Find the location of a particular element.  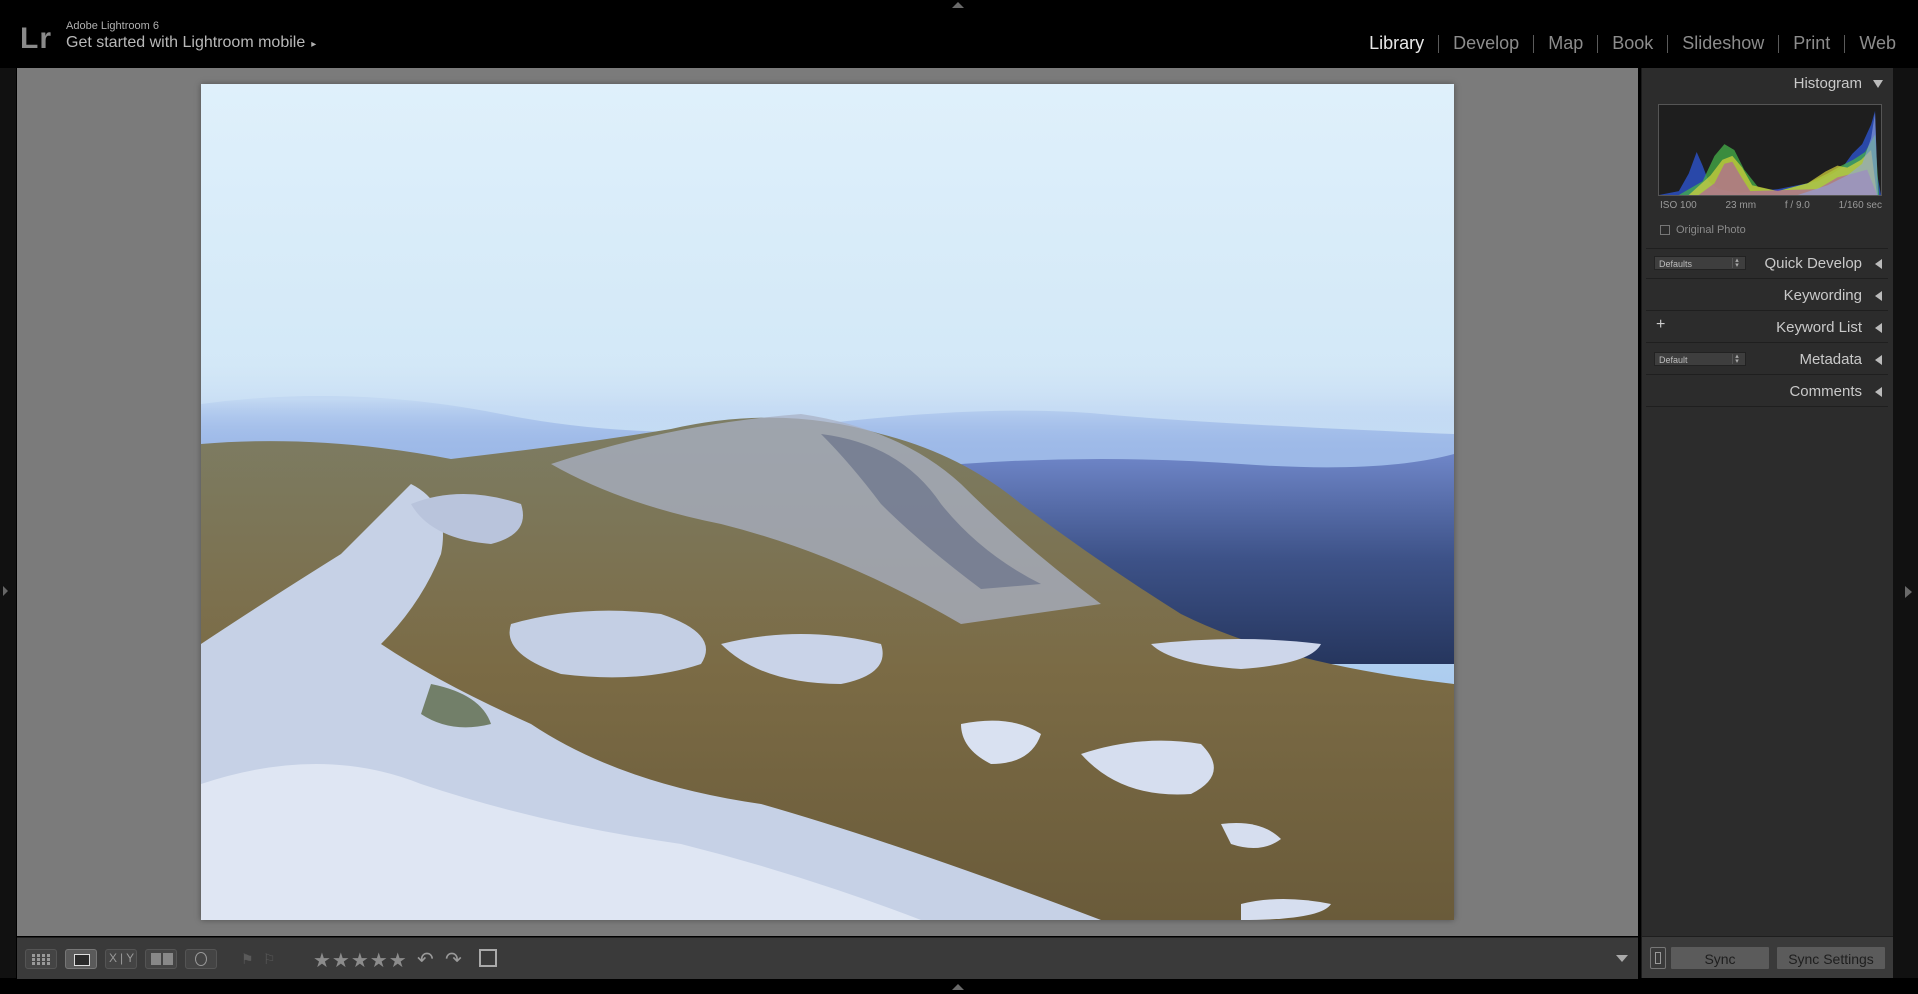

grid-icon is located at coordinates (41, 959).